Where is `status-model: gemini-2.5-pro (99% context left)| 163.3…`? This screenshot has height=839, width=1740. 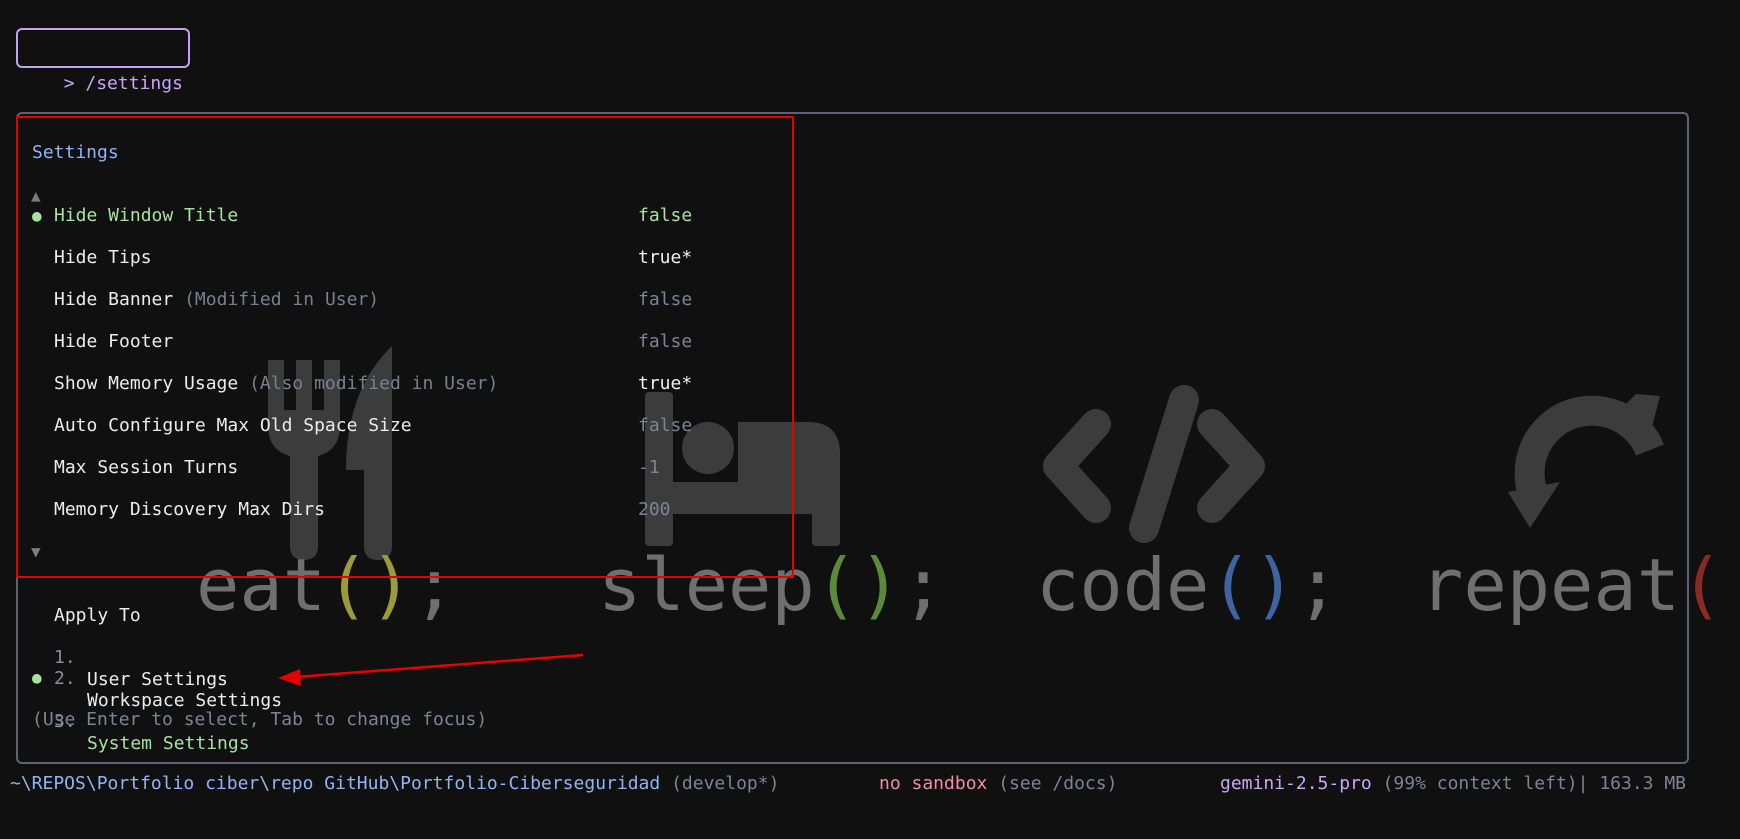 status-model: gemini-2.5-pro (99% context left)| 163.3… is located at coordinates (1453, 783).